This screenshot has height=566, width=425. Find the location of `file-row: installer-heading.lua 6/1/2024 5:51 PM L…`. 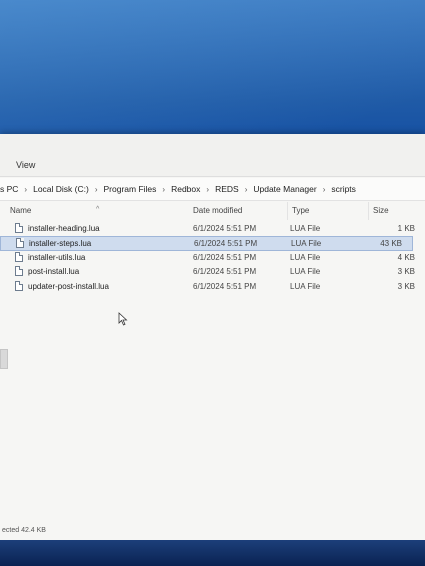

file-row: installer-heading.lua 6/1/2024 5:51 PM L… is located at coordinates (212, 229).